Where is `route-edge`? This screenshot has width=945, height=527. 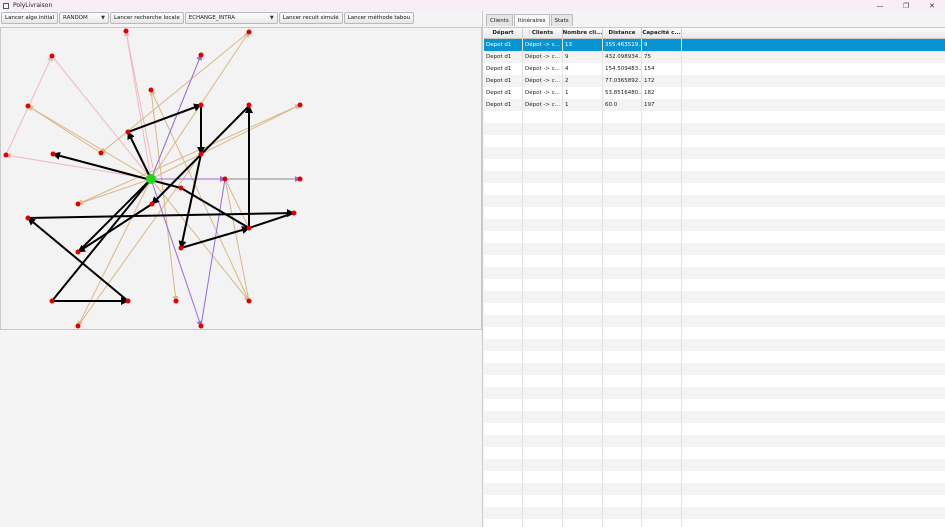
route-edge is located at coordinates (161, 214).